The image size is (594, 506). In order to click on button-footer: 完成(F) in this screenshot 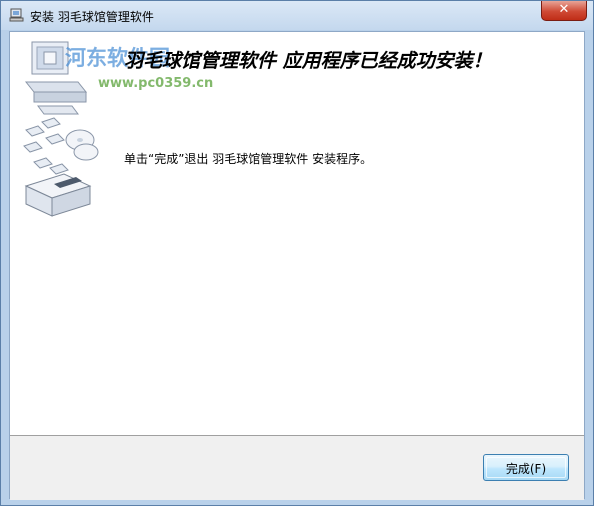, I will do `click(297, 467)`.